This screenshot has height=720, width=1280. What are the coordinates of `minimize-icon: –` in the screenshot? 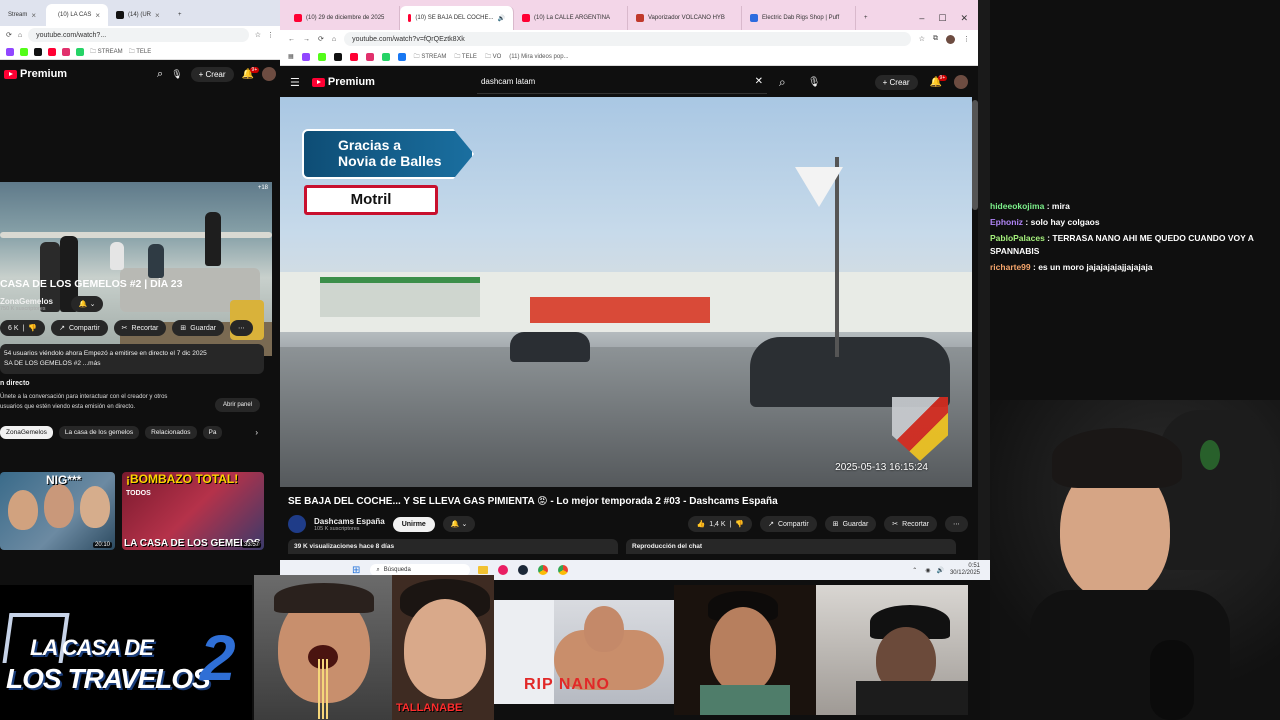 It's located at (921, 18).